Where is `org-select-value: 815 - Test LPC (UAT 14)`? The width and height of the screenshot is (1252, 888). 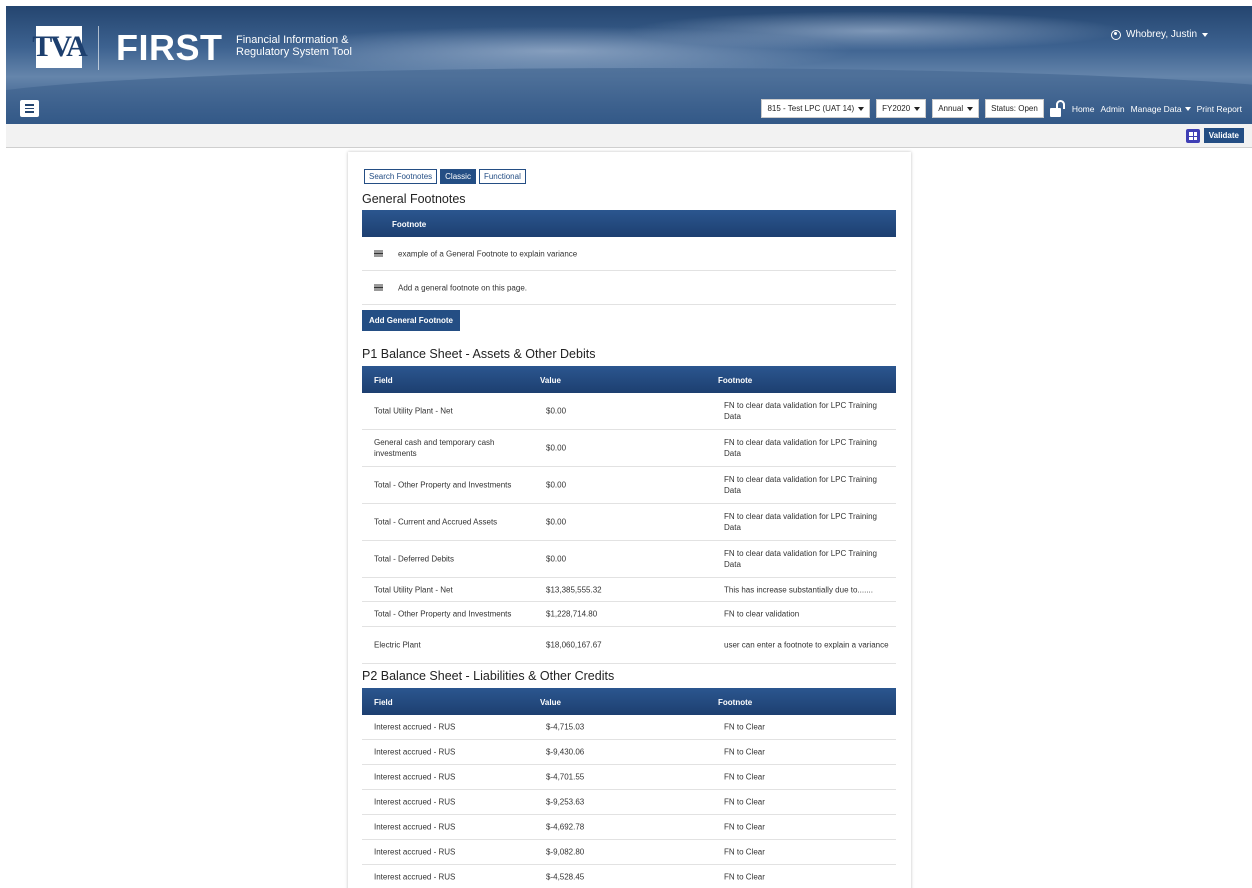 org-select-value: 815 - Test LPC (UAT 14) is located at coordinates (811, 108).